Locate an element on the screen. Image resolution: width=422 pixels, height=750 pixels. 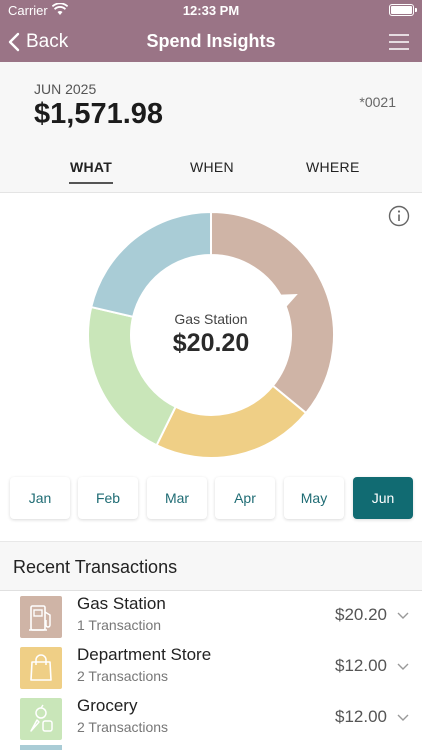
hamburger-menu-icon is located at coordinates (399, 42).